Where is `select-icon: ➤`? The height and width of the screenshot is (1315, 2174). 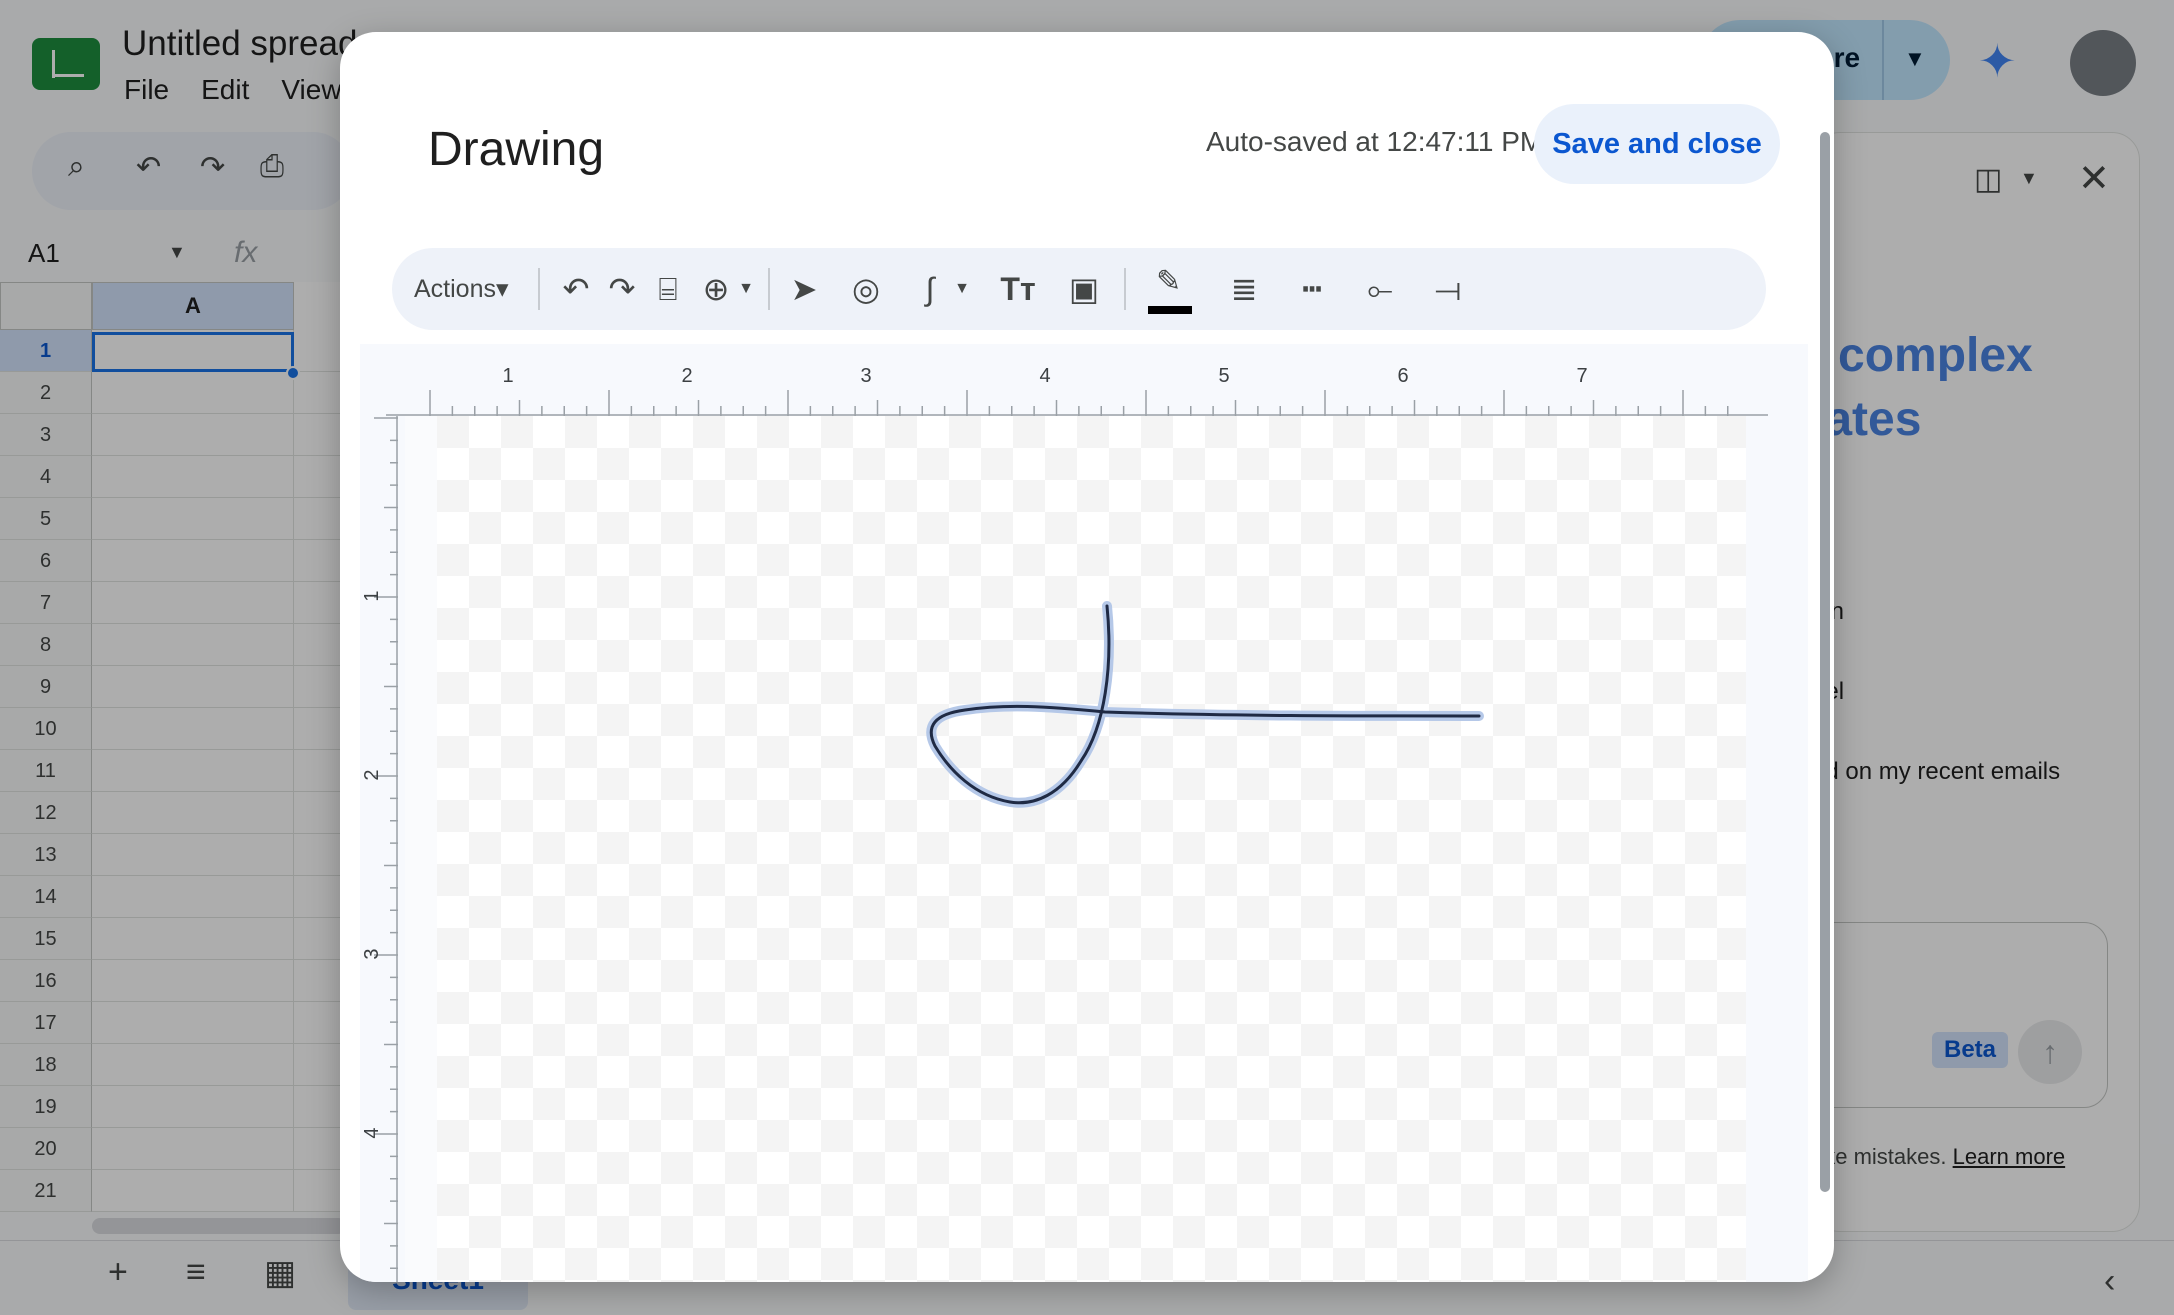 select-icon: ➤ is located at coordinates (804, 289).